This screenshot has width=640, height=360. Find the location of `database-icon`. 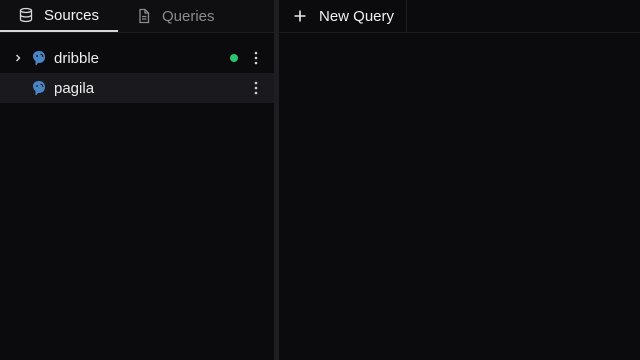

database-icon is located at coordinates (26, 15).